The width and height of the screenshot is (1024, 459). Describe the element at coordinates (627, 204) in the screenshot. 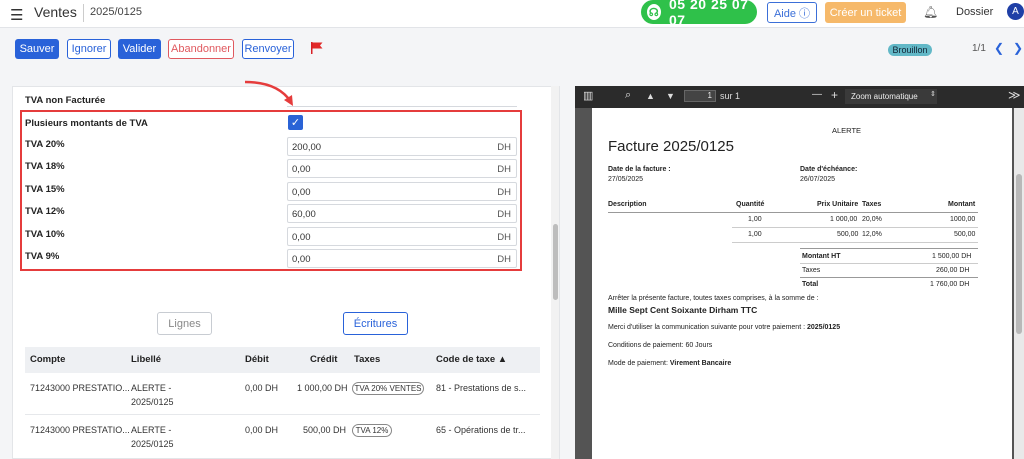

I see `col-description: Description` at that location.